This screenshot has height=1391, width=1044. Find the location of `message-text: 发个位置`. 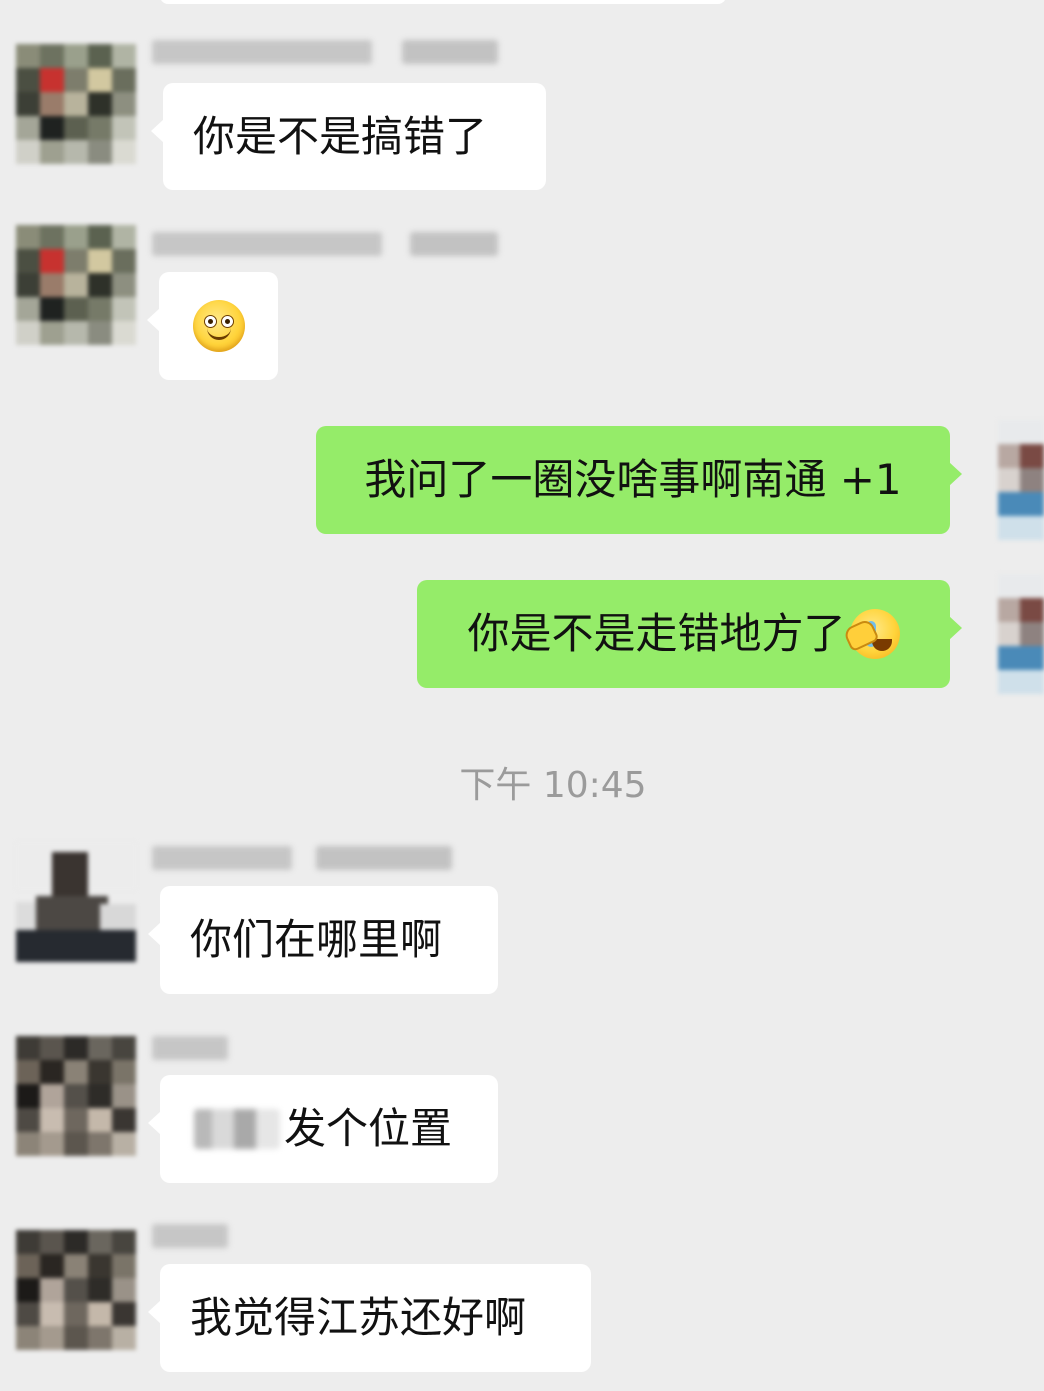

message-text: 发个位置 is located at coordinates (368, 1128).